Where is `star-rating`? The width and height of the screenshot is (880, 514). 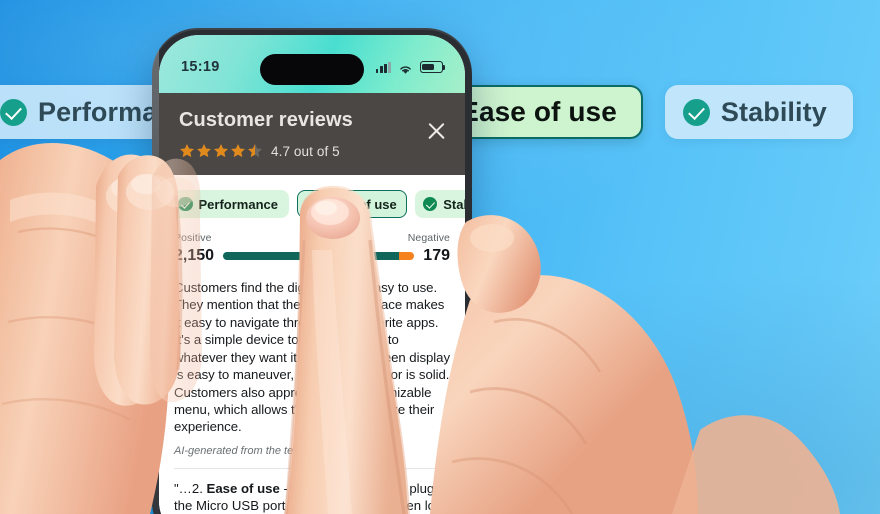
star-rating is located at coordinates (221, 151).